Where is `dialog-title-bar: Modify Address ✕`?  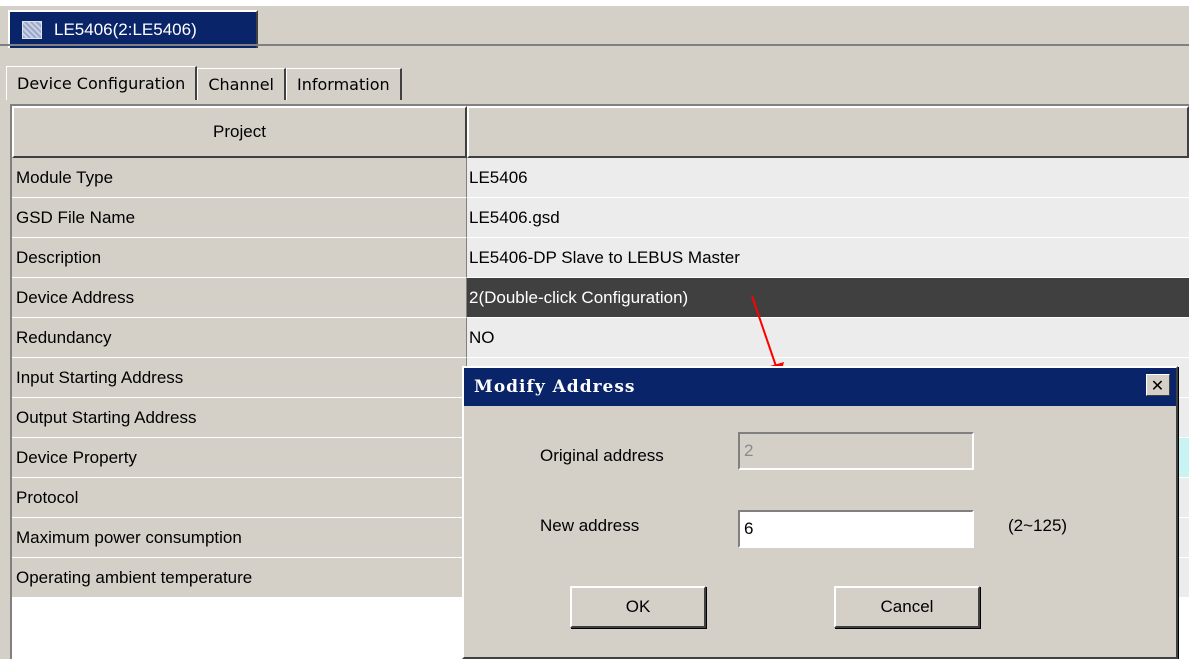
dialog-title-bar: Modify Address ✕ is located at coordinates (820, 387).